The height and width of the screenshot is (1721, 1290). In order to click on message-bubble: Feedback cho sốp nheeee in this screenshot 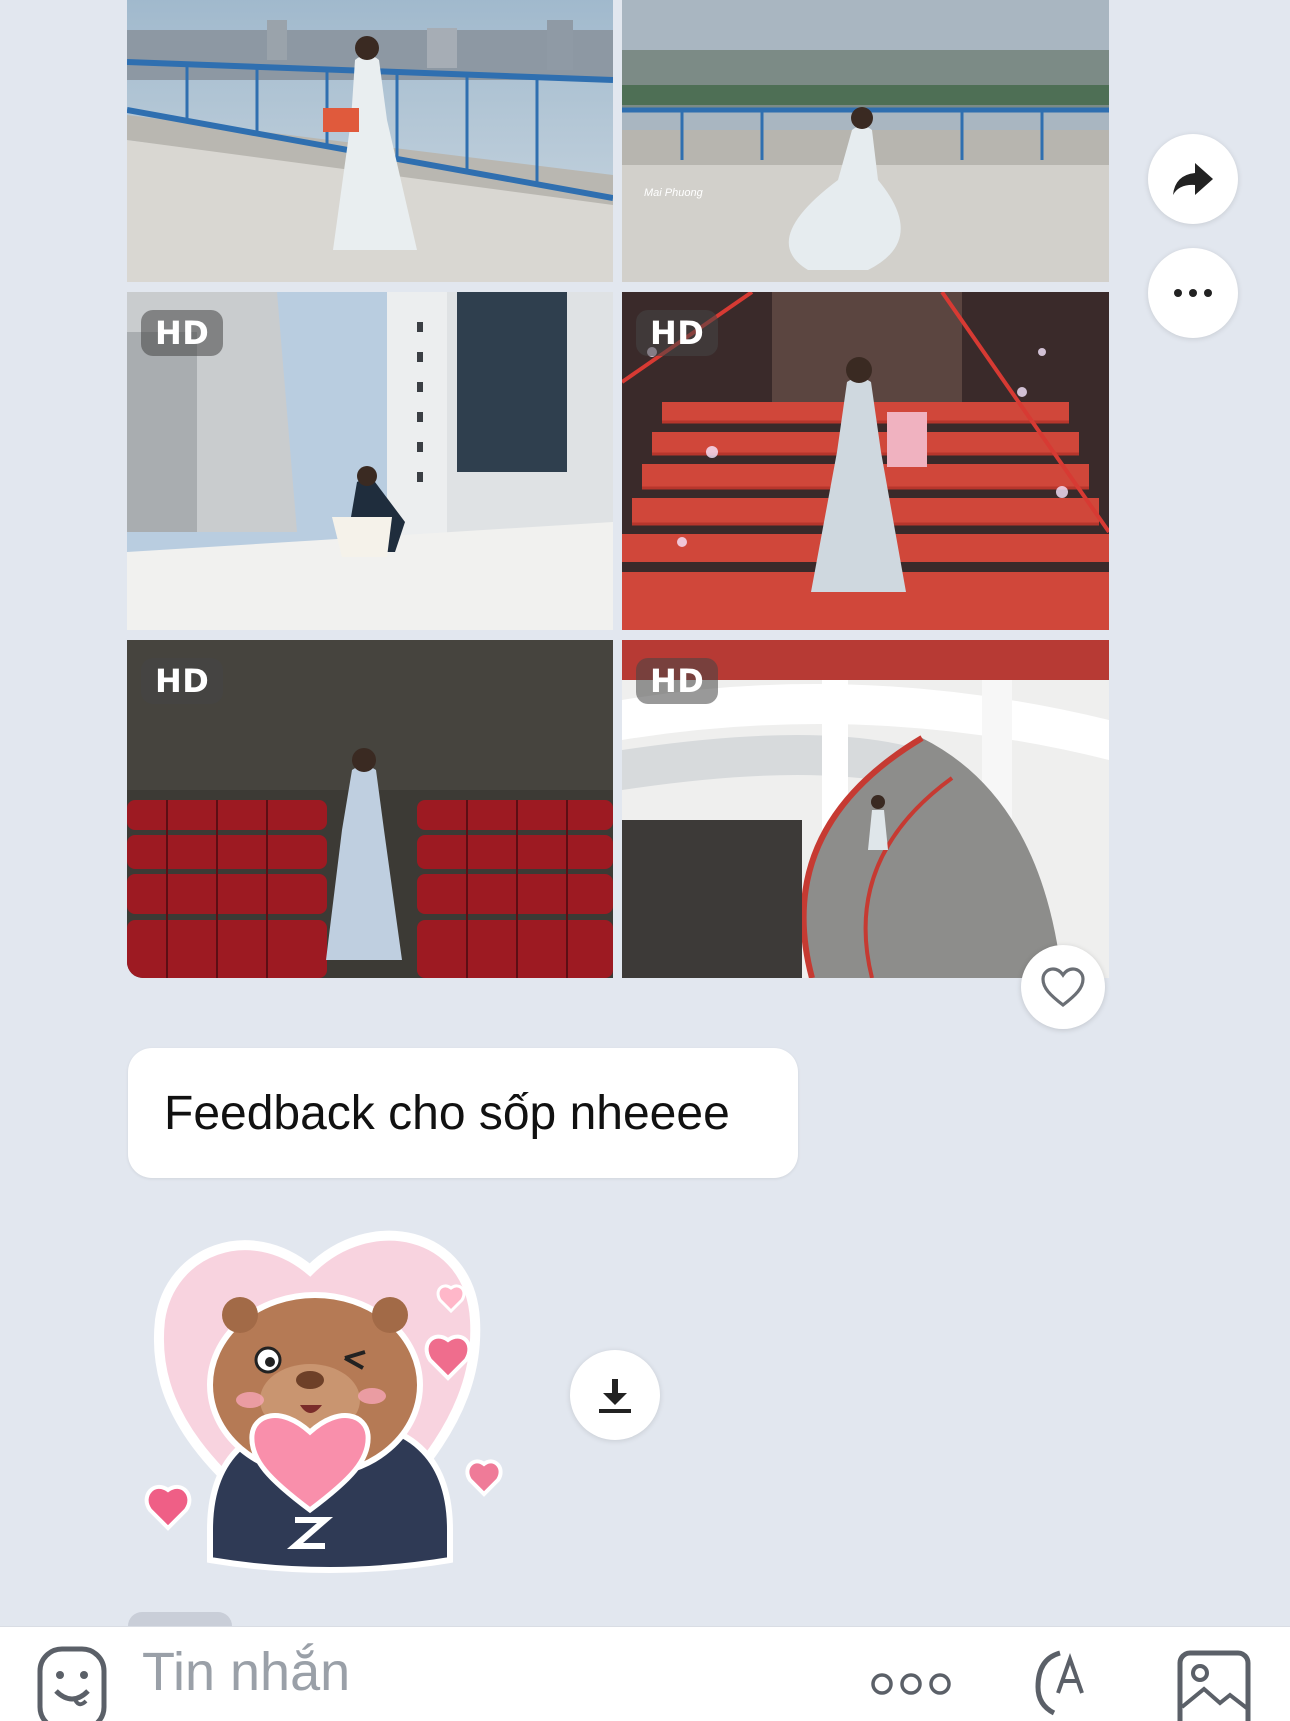, I will do `click(463, 1113)`.